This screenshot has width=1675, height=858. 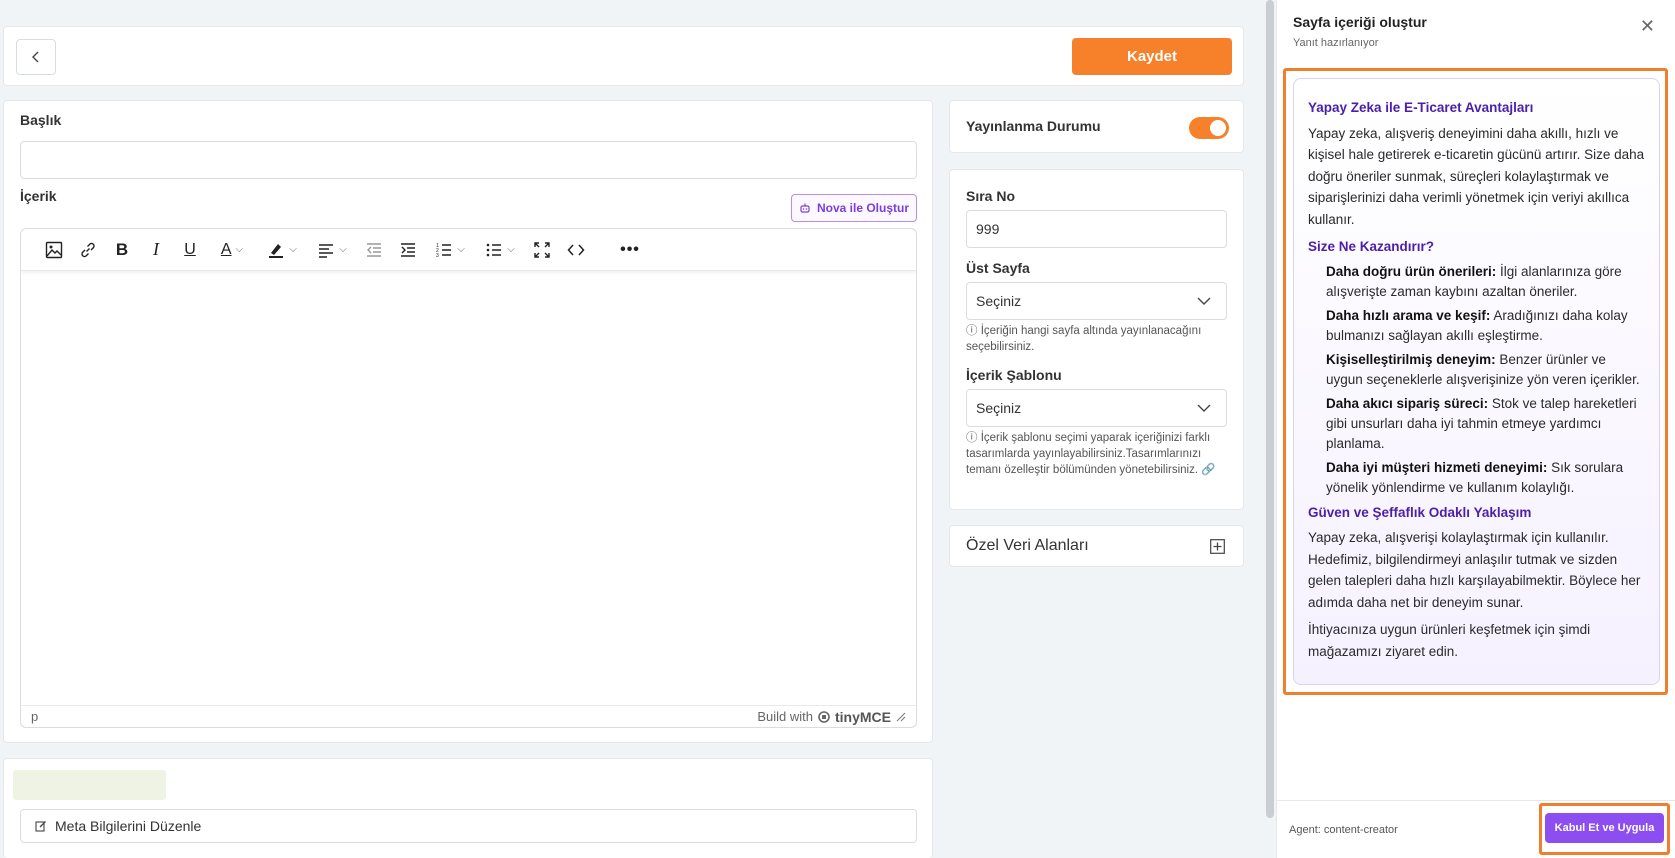 What do you see at coordinates (232, 250) in the screenshot?
I see `text-color-icon: A ⌵` at bounding box center [232, 250].